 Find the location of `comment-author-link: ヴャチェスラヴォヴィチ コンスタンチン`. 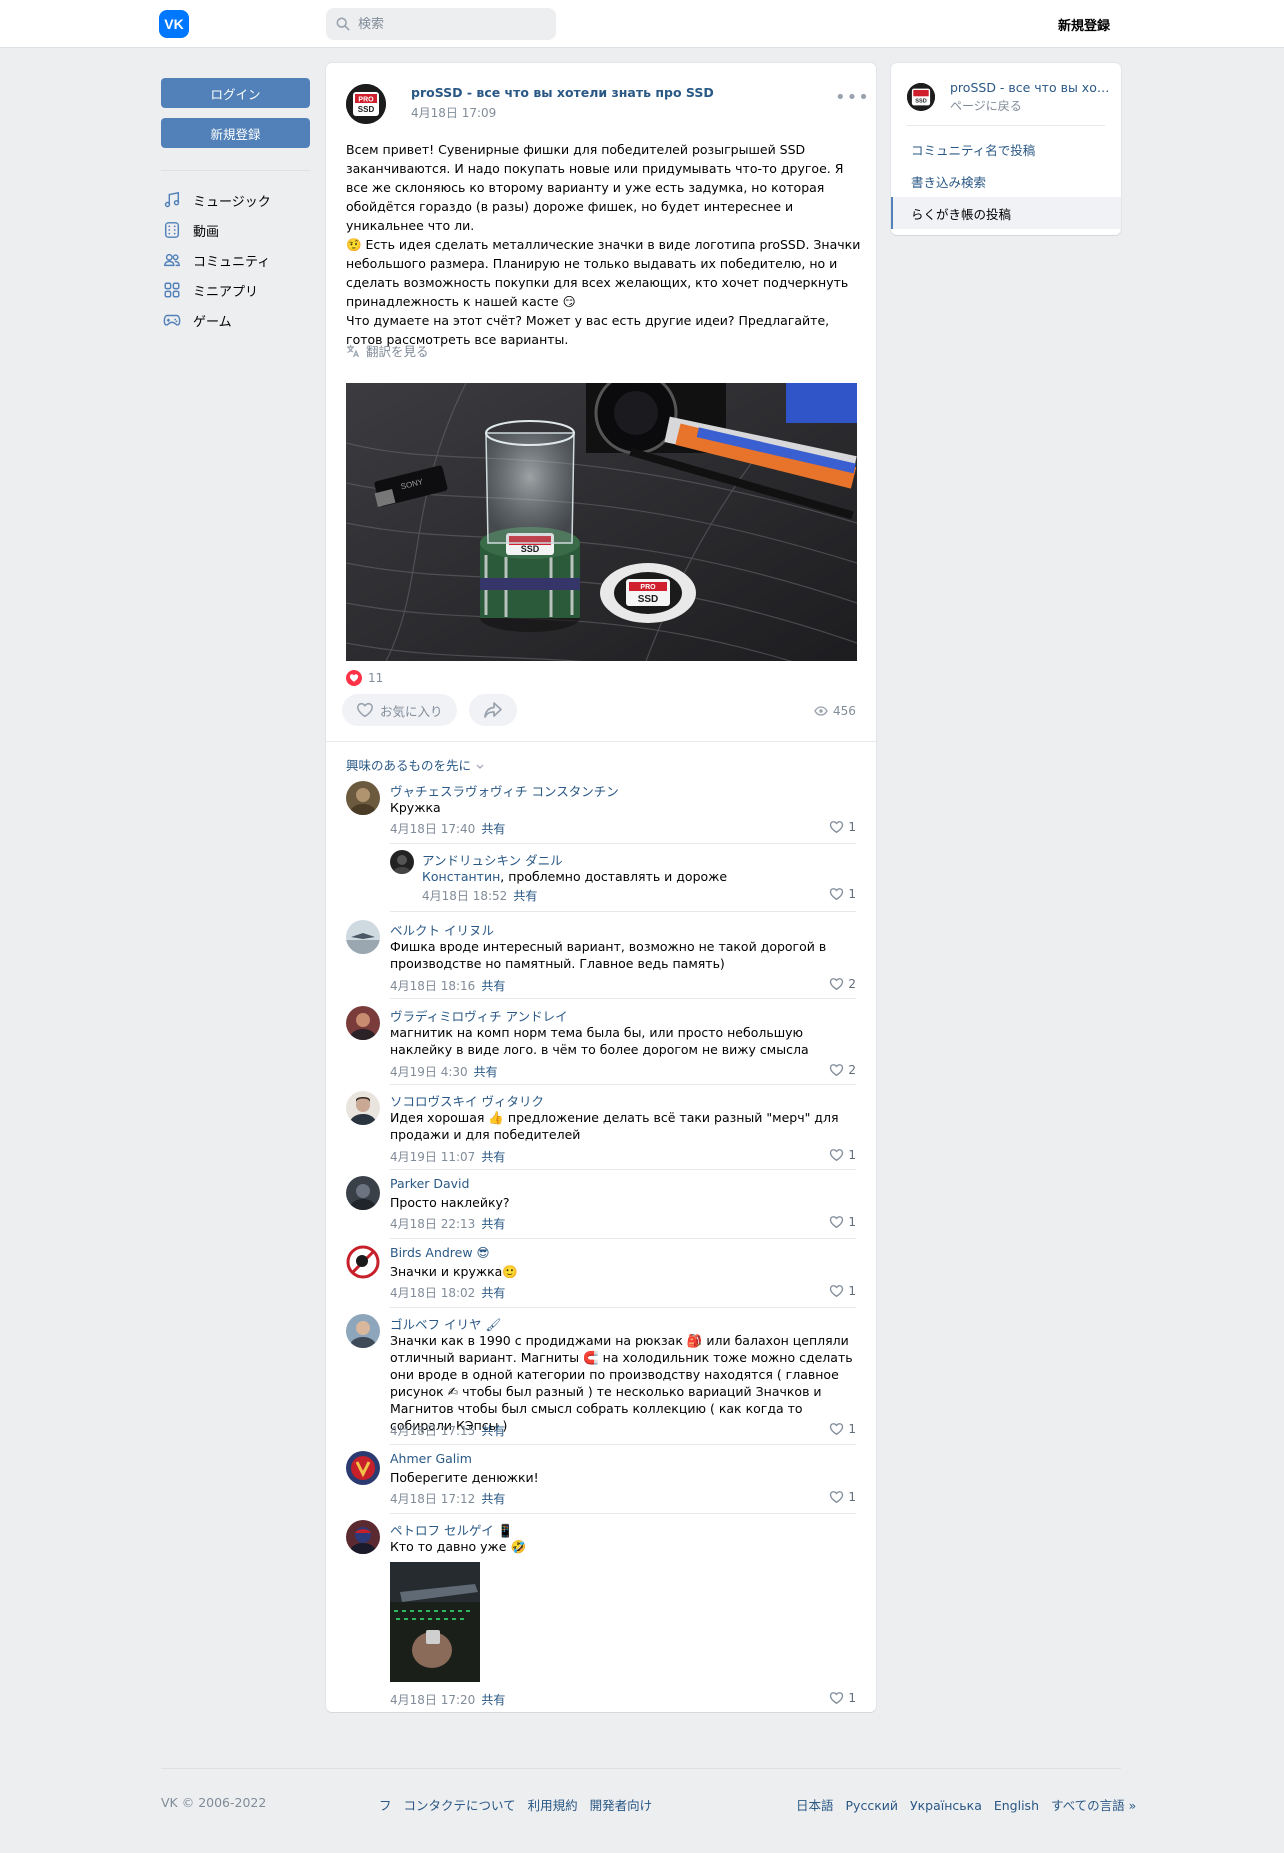

comment-author-link: ヴャチェスラヴォヴィチ コンスタンチン is located at coordinates (504, 790).